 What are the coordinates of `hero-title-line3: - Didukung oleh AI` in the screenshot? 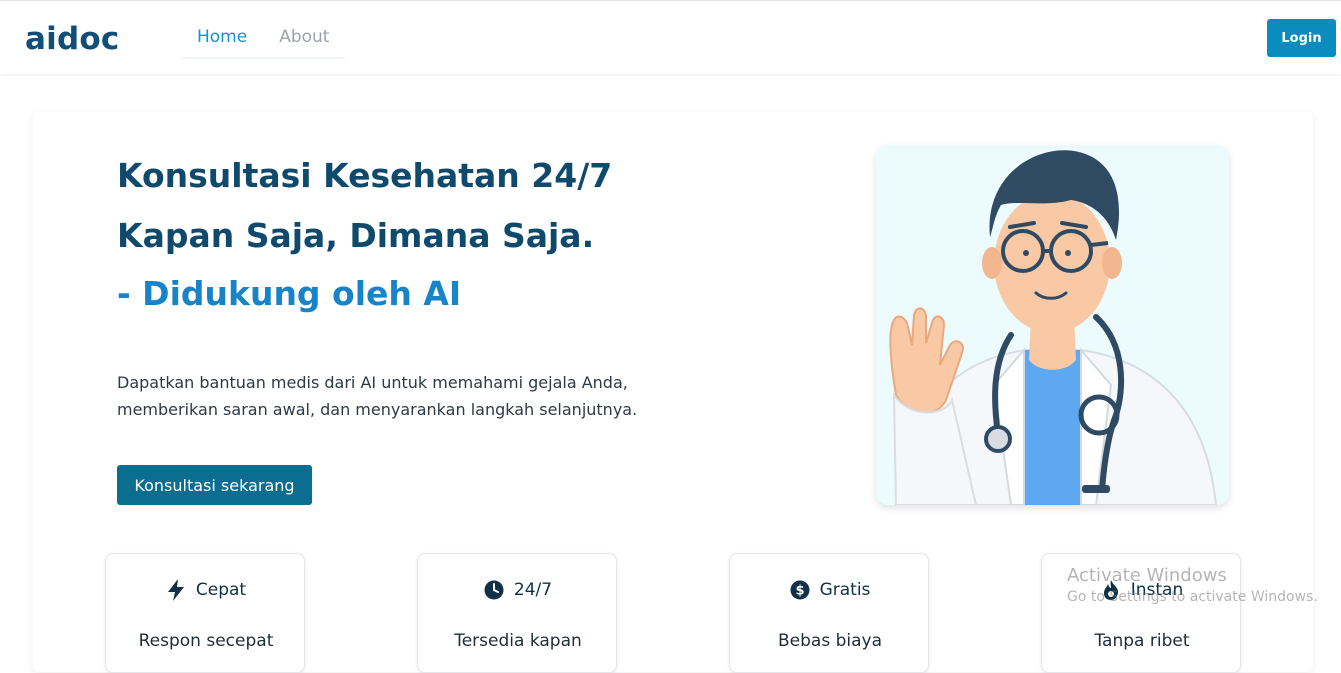 It's located at (289, 293).